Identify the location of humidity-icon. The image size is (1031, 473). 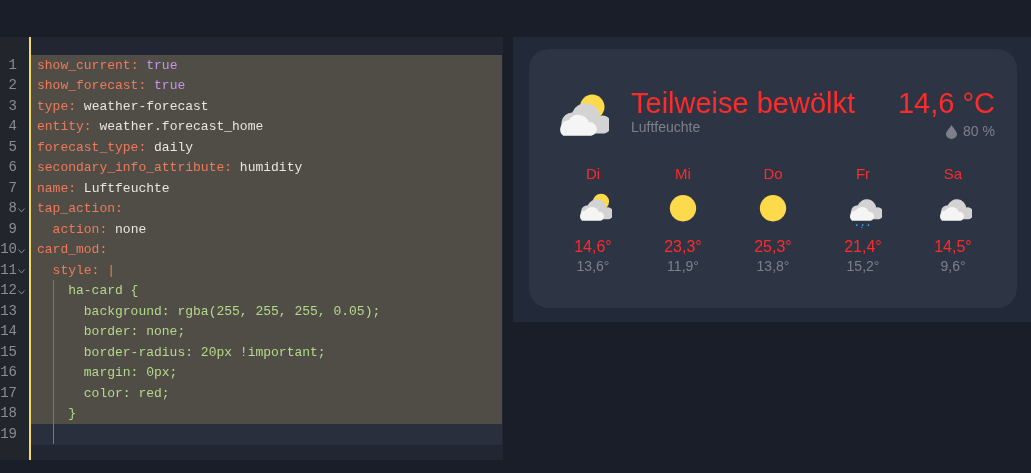
(952, 131).